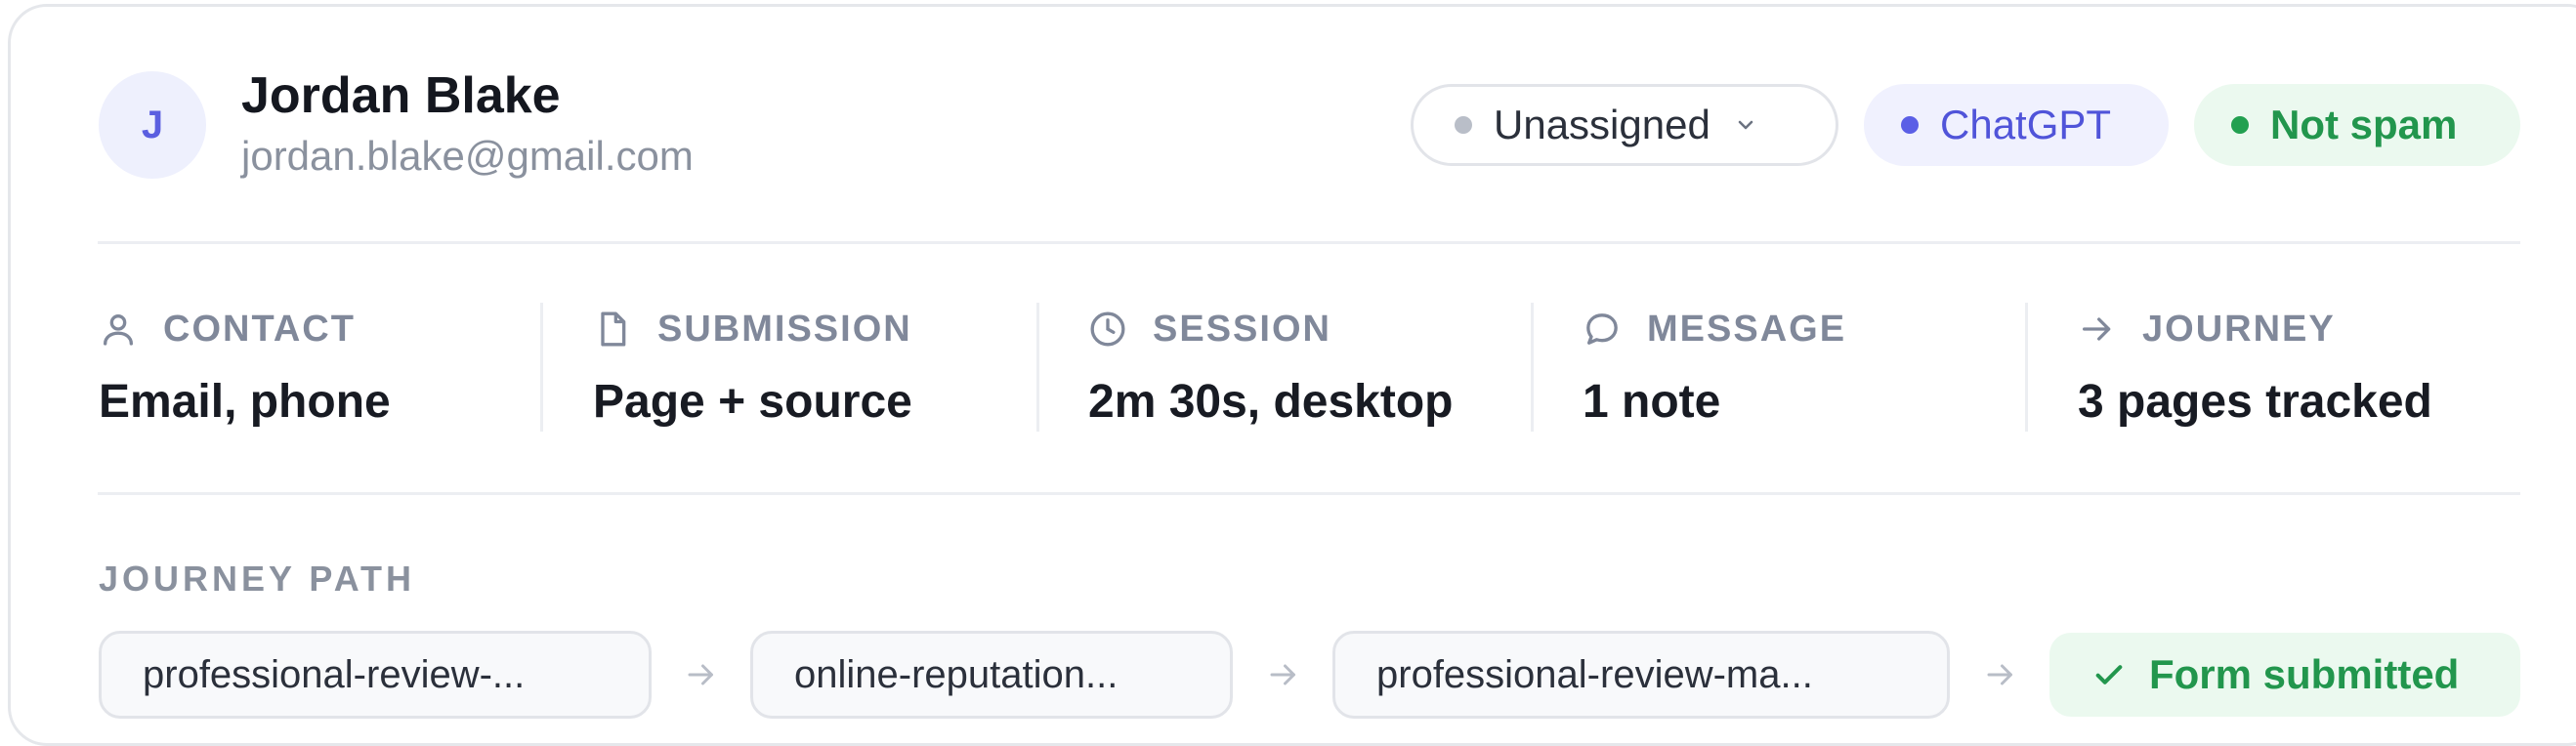 This screenshot has height=746, width=2576. Describe the element at coordinates (1910, 125) in the screenshot. I see `source-dot` at that location.